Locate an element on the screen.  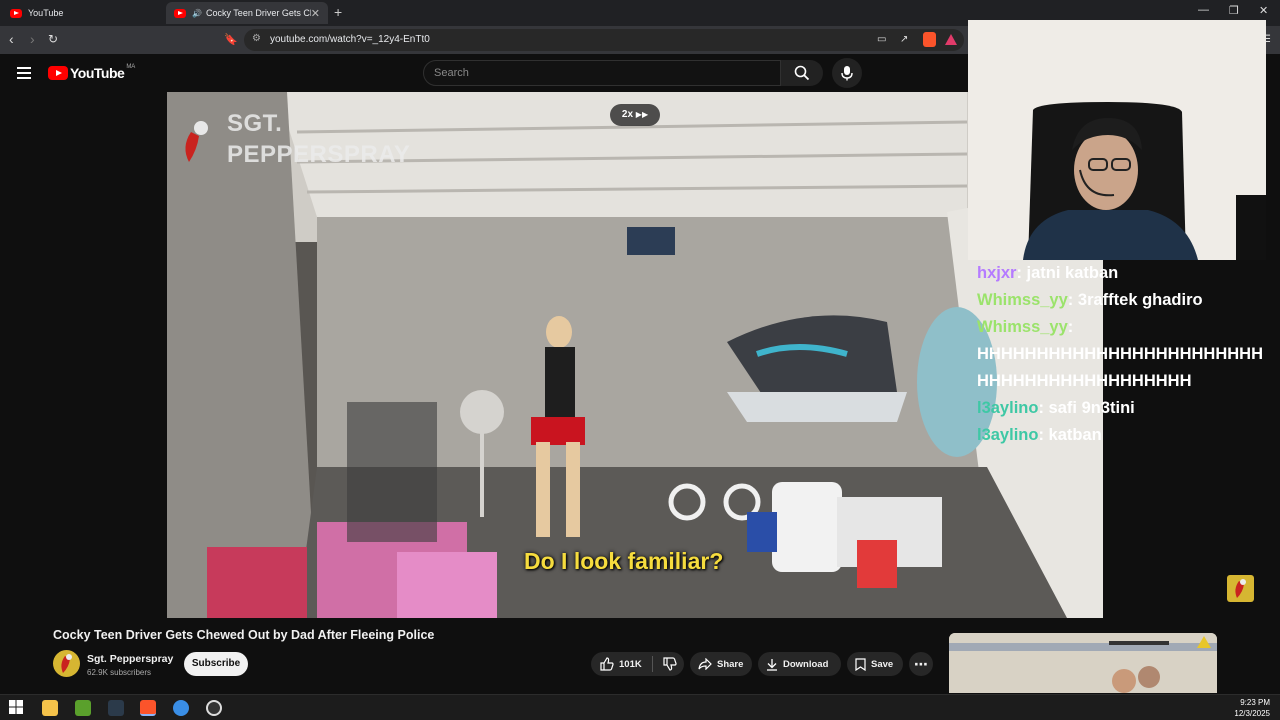
tab-label: YouTube is located at coordinates (46, 13).